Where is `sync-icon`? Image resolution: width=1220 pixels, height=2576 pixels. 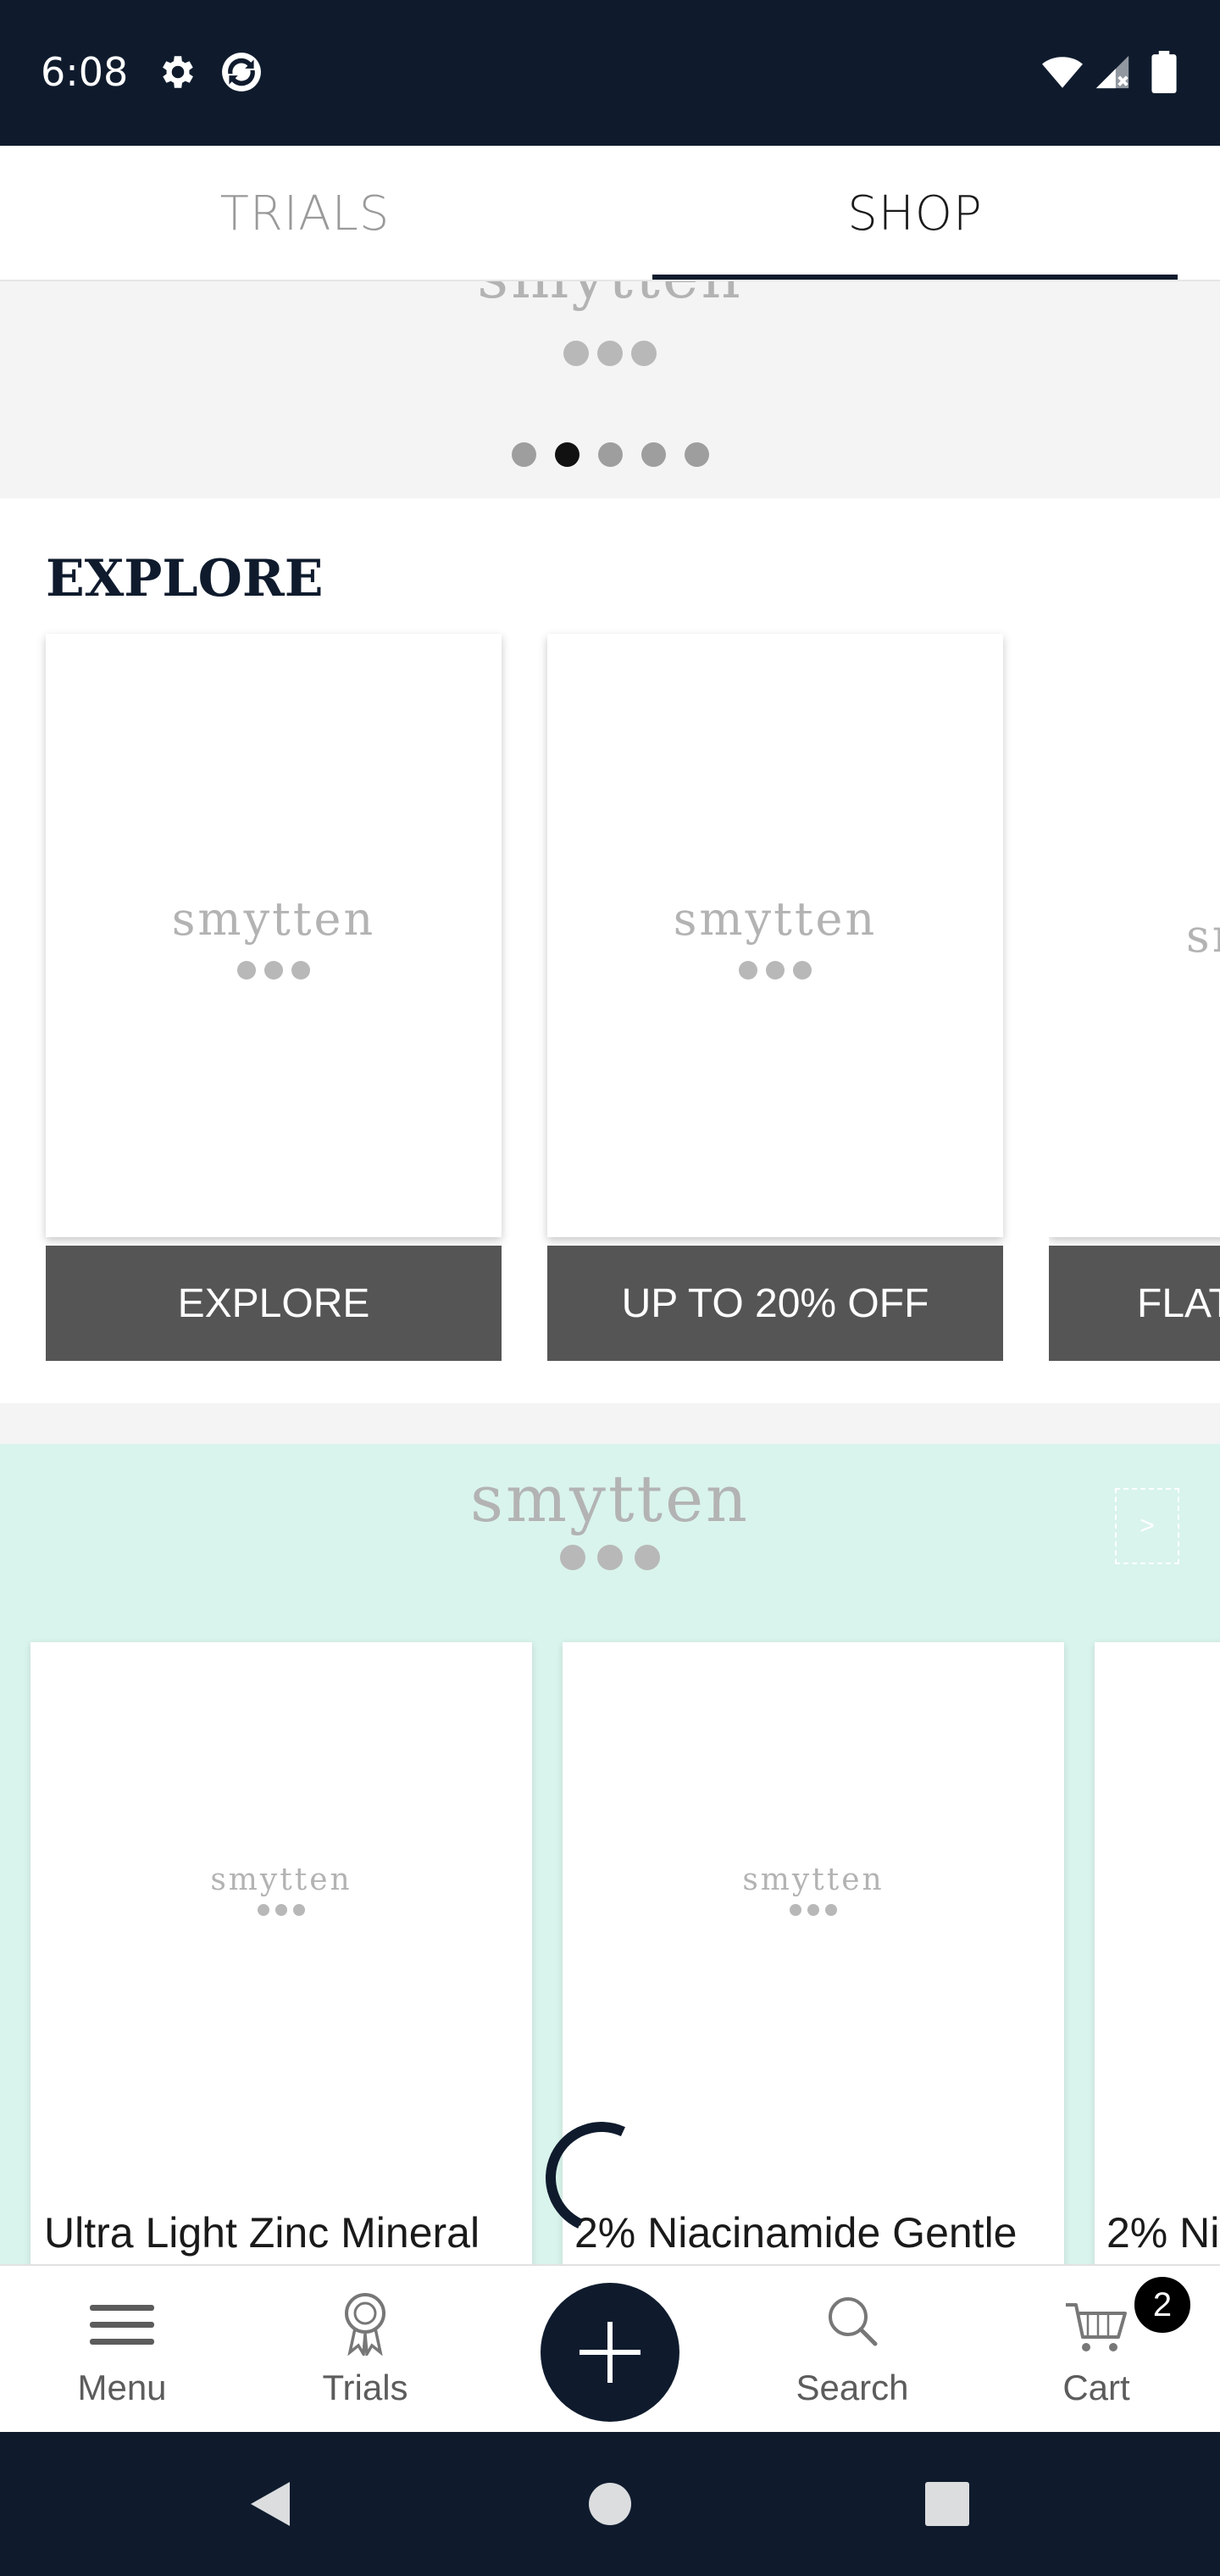 sync-icon is located at coordinates (241, 72).